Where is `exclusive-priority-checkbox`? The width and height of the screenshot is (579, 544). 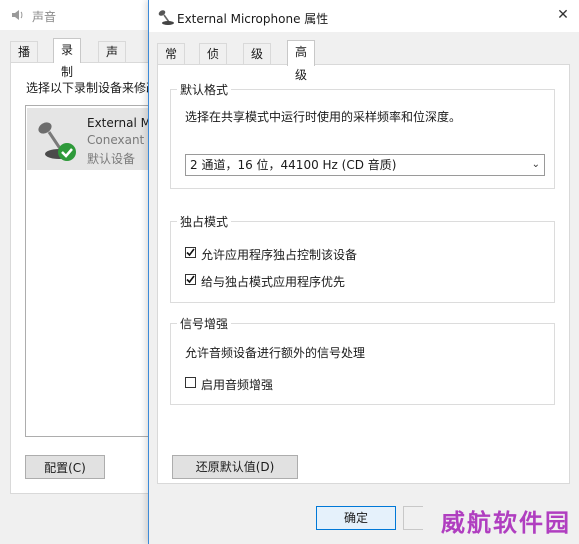 exclusive-priority-checkbox is located at coordinates (190, 279).